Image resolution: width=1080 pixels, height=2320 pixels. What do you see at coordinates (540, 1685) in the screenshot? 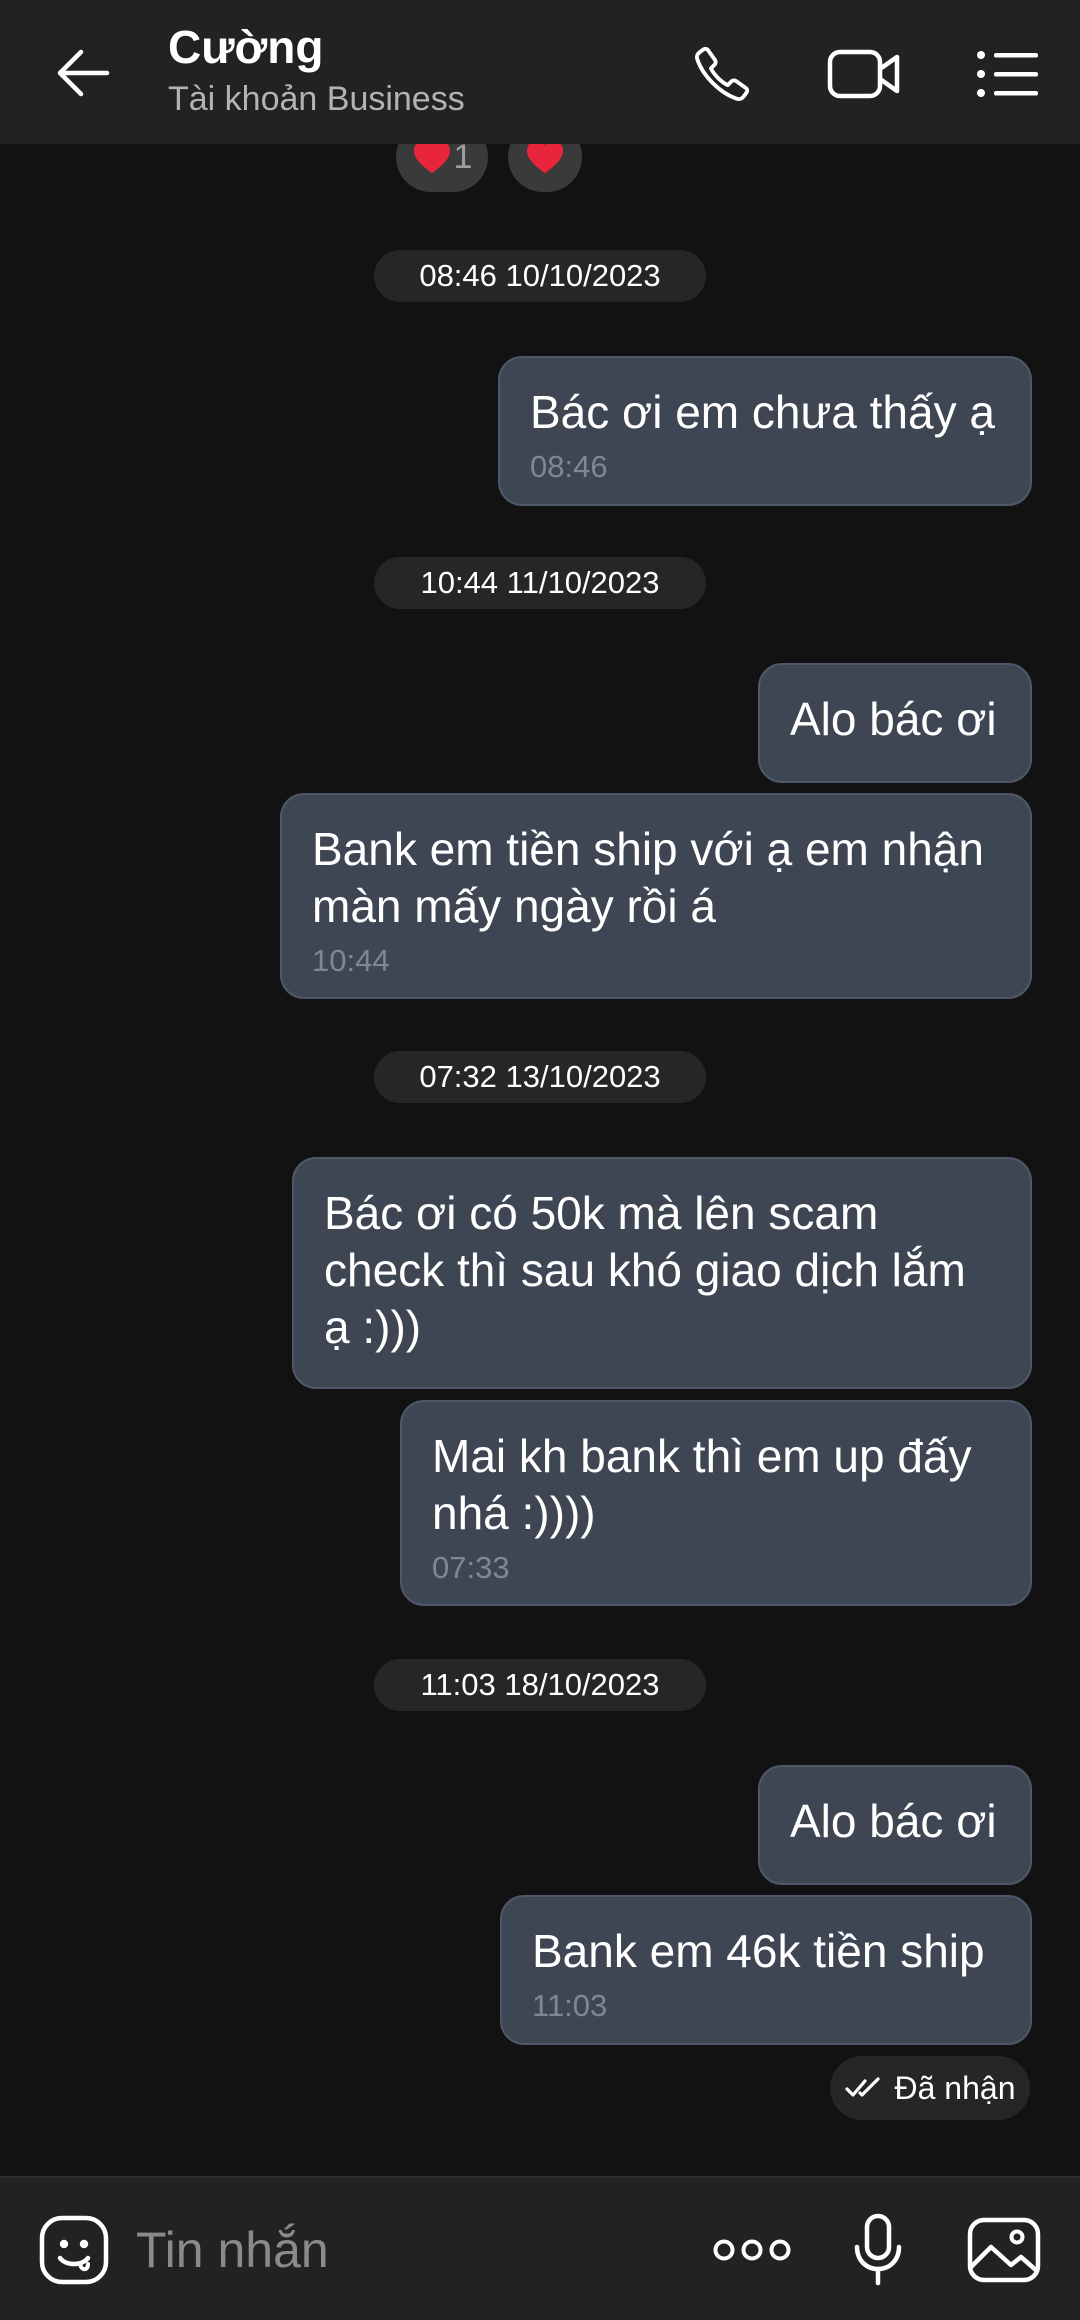
I see `date-separator: 11:03 18/10/2023` at bounding box center [540, 1685].